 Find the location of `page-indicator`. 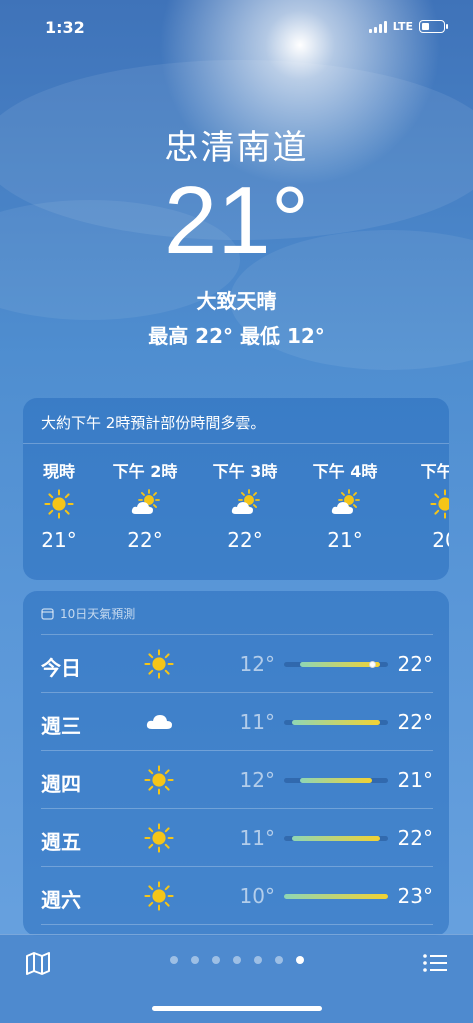

page-indicator is located at coordinates (236, 960).